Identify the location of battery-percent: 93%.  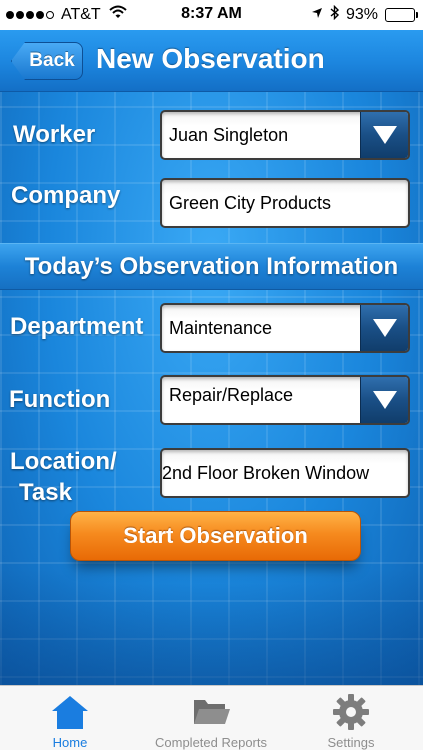
(361, 14).